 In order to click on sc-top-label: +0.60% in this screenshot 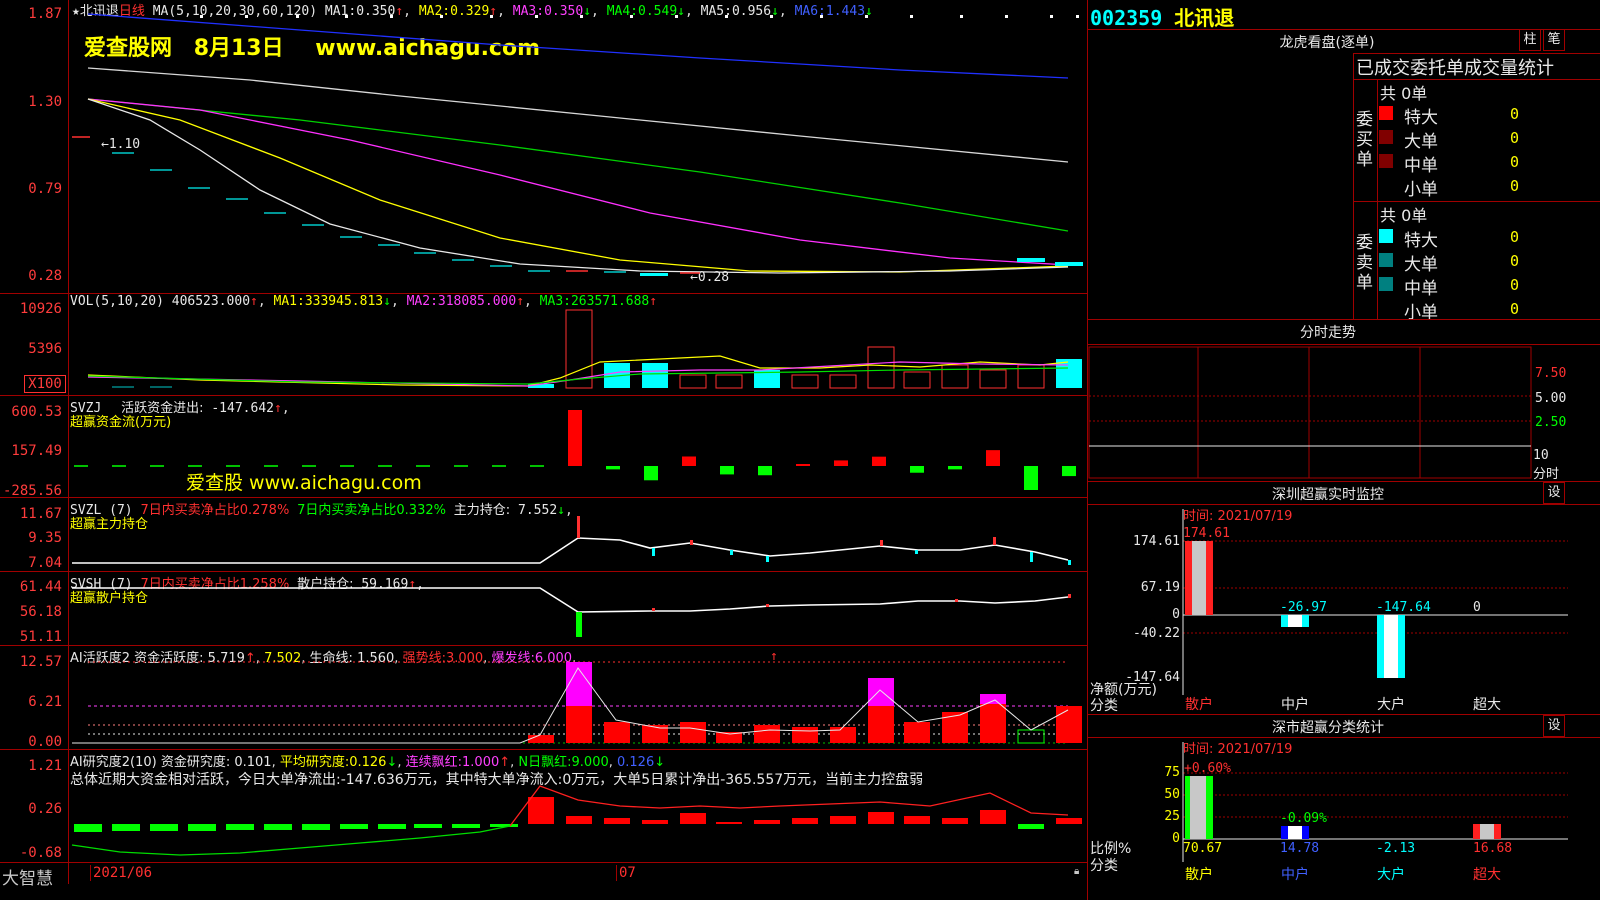, I will do `click(1207, 768)`.